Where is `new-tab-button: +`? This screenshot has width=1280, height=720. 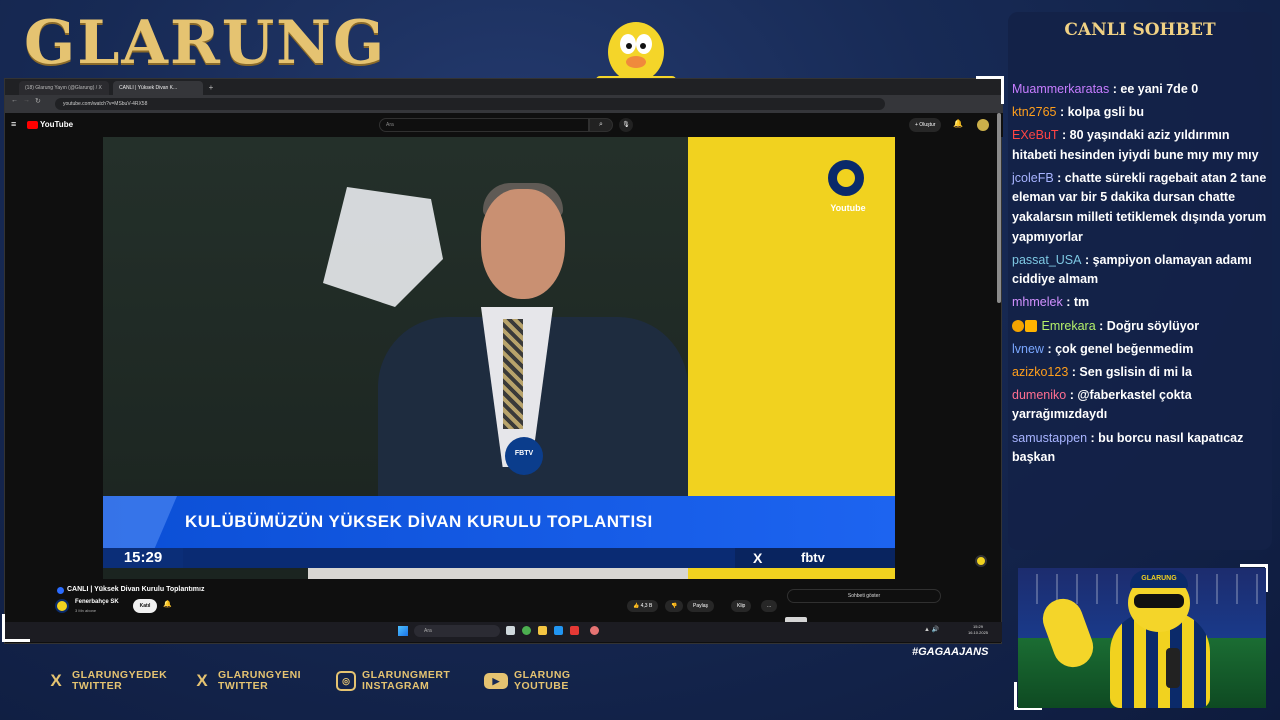
new-tab-button: + is located at coordinates (211, 88).